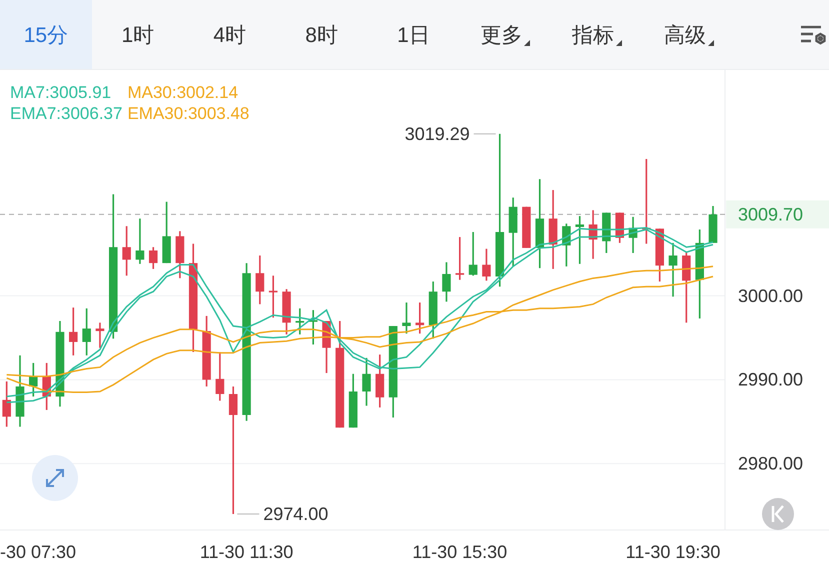  What do you see at coordinates (771, 214) in the screenshot?
I see `last-price-label: 3009.70` at bounding box center [771, 214].